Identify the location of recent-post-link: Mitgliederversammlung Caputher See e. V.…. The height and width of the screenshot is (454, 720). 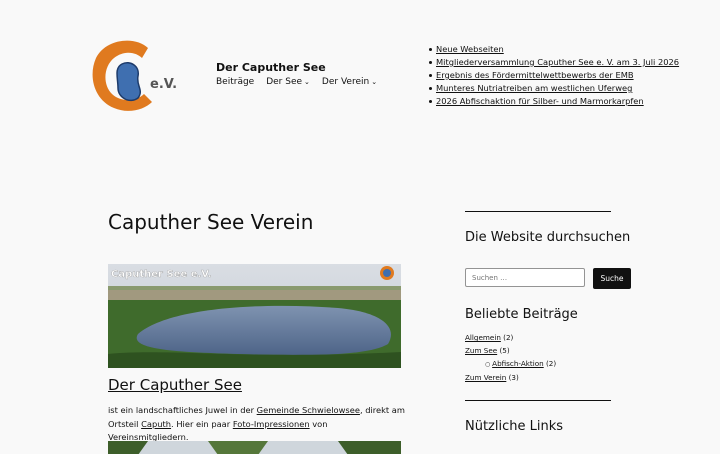
(557, 62).